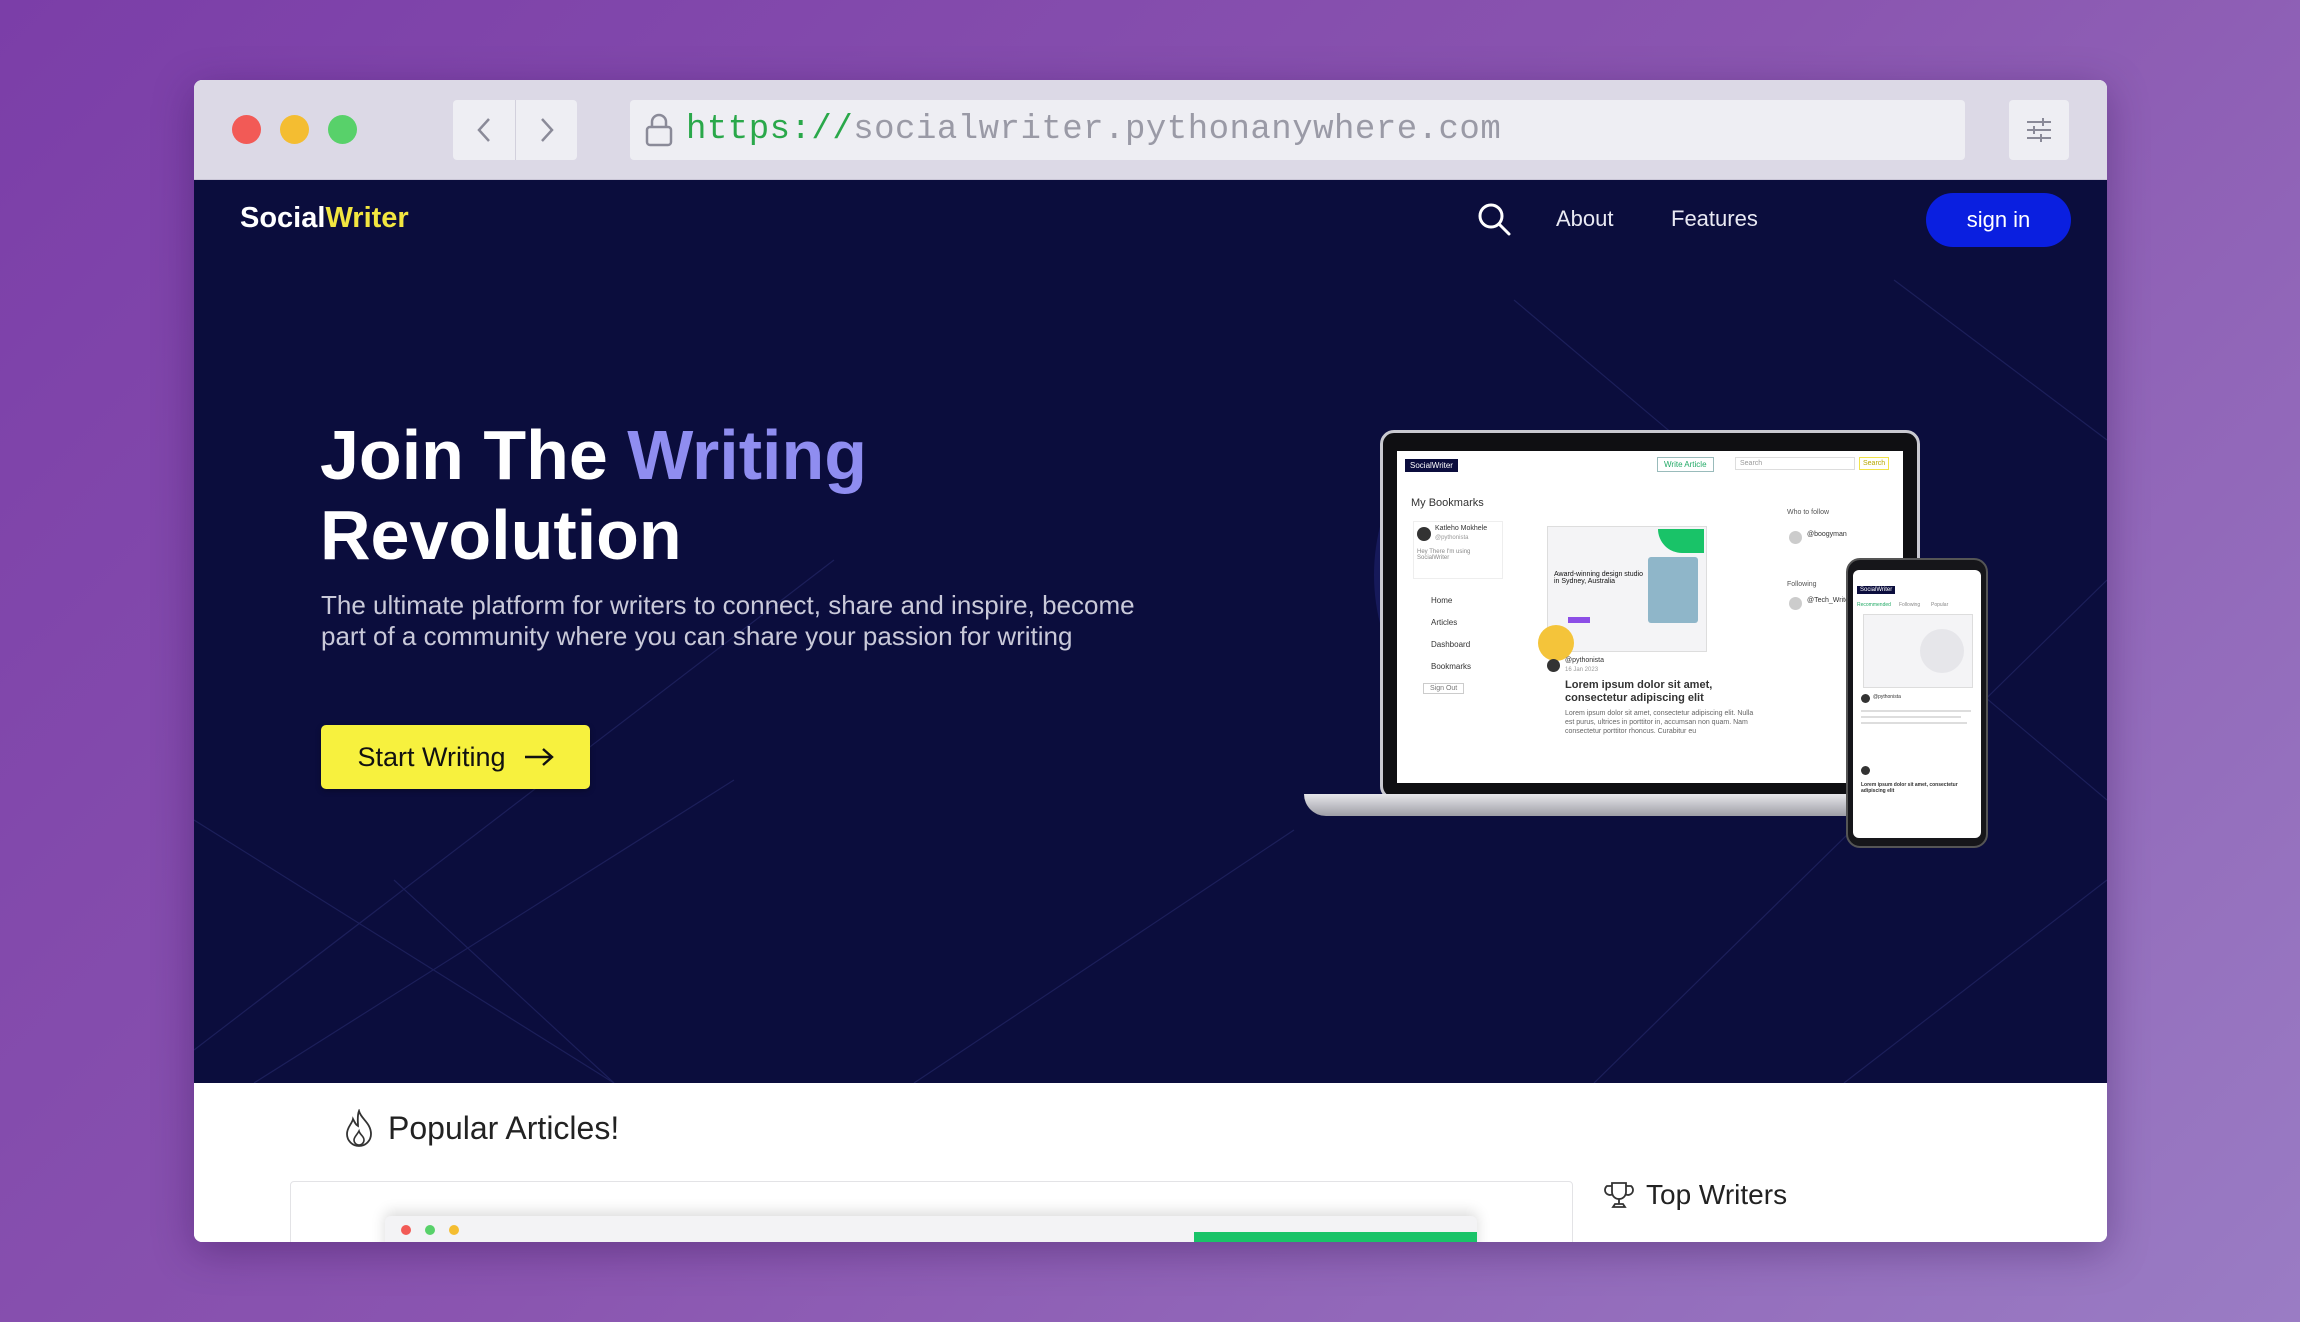  What do you see at coordinates (1177, 130) in the screenshot?
I see `url-host: socialwriter.pythonanywhere.com` at bounding box center [1177, 130].